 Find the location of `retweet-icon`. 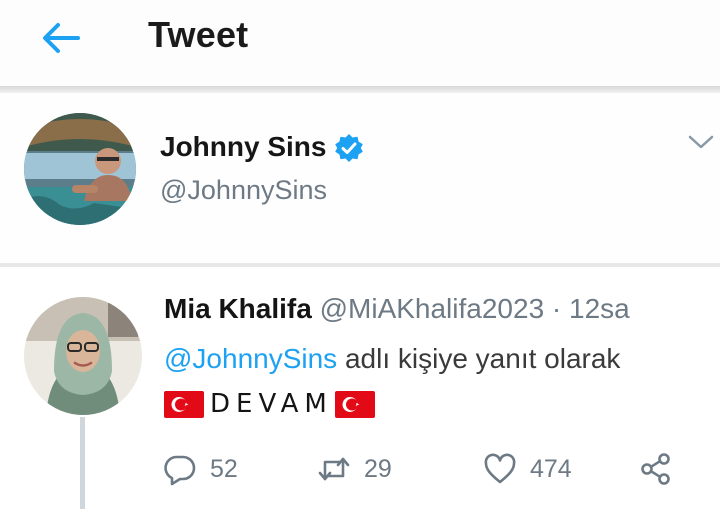

retweet-icon is located at coordinates (334, 469).